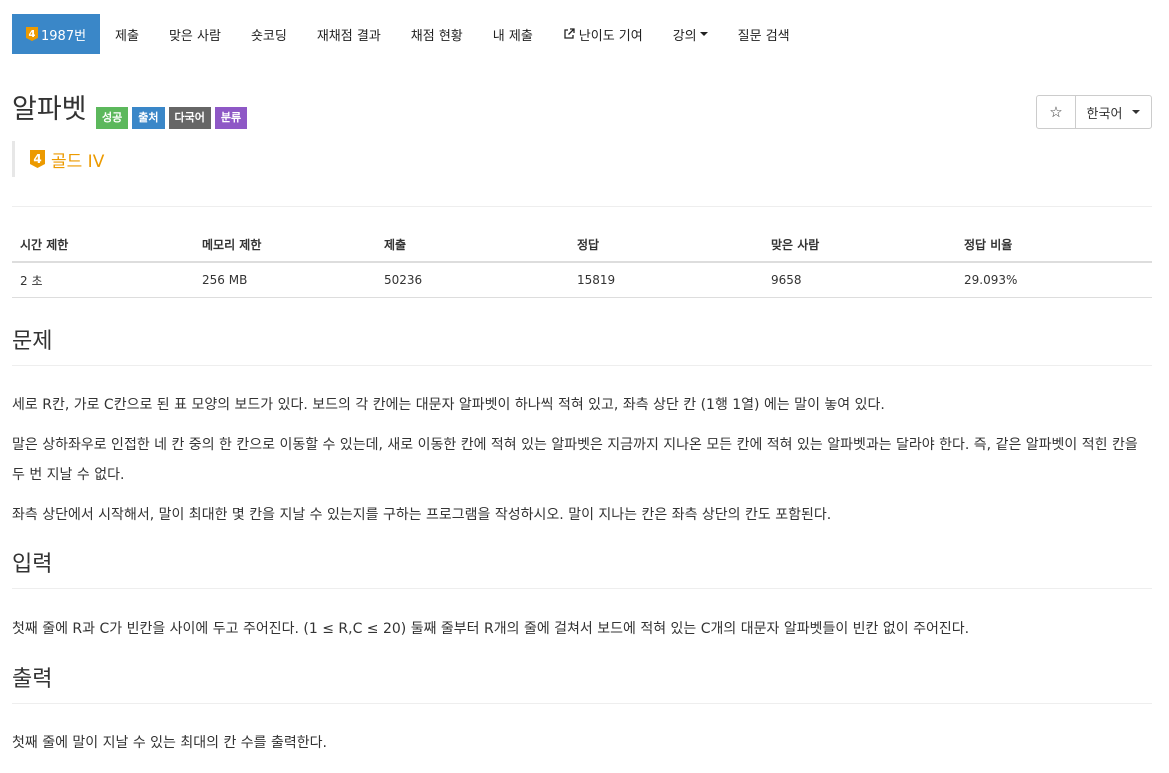  What do you see at coordinates (582, 346) in the screenshot?
I see `section-heading-problem: 문제` at bounding box center [582, 346].